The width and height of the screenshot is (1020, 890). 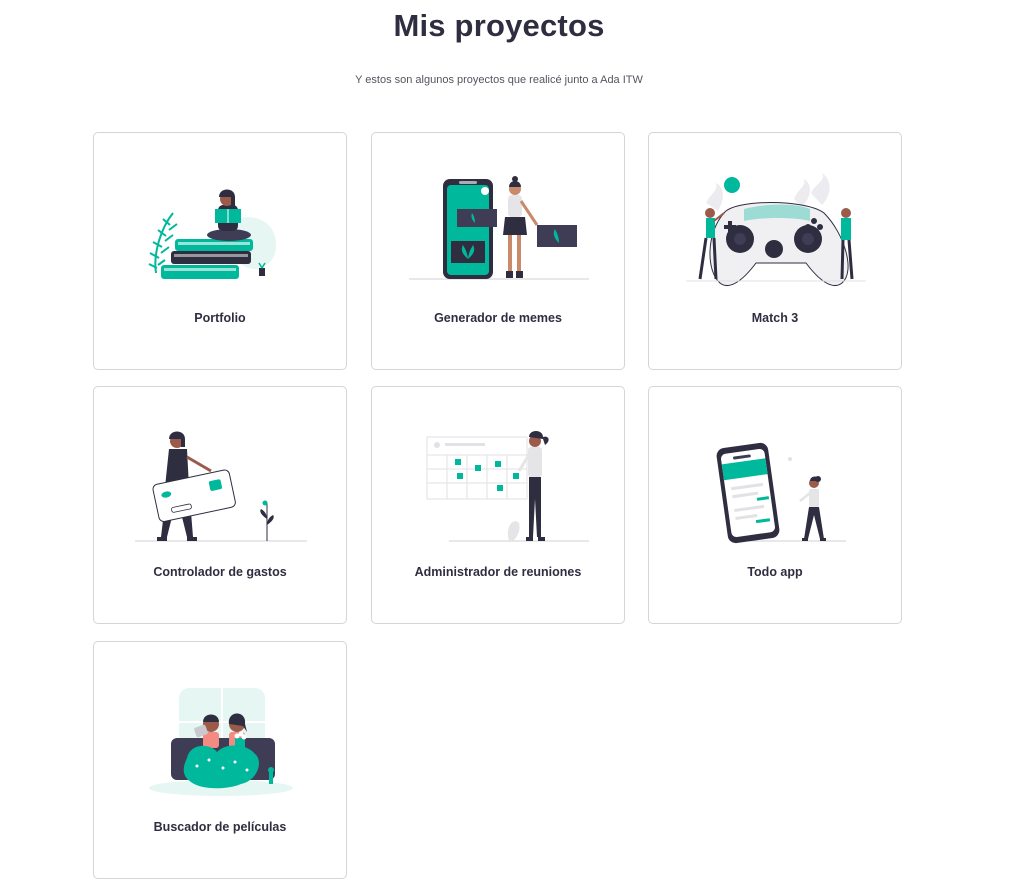 I want to click on project-card-generador-de-memes: Generador de memes, so click(x=498, y=251).